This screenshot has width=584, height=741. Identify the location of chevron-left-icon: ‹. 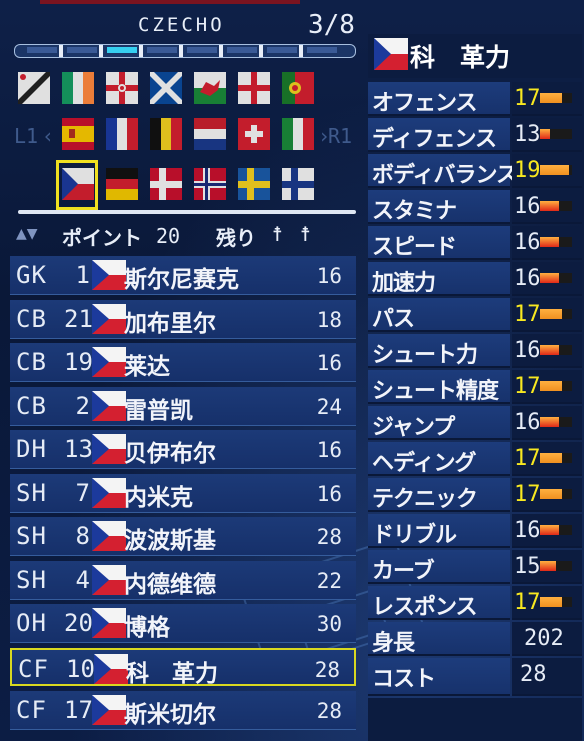
(48, 136).